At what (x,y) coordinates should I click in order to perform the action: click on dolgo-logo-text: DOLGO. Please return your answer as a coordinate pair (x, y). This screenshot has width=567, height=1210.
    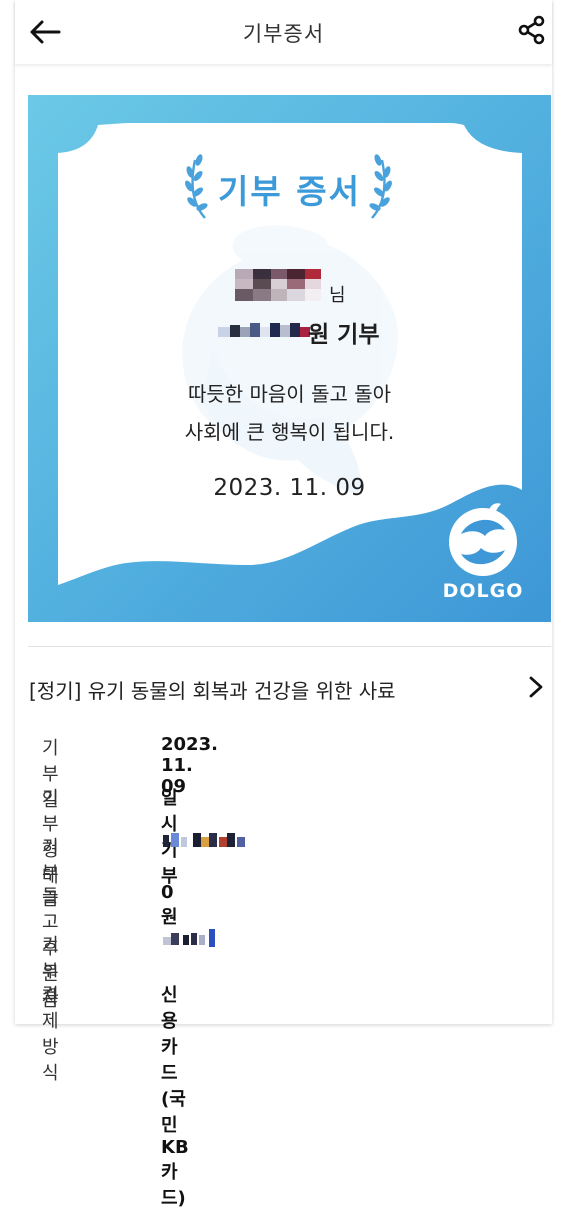
    Looking at the image, I should click on (483, 591).